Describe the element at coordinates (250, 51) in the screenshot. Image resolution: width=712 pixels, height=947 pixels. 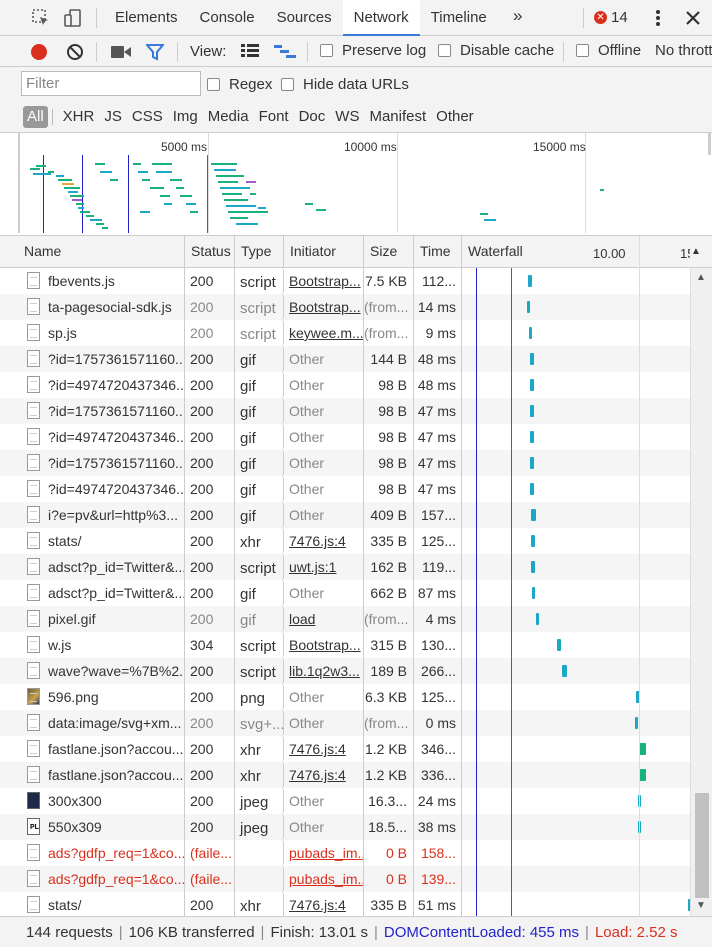
I see `large-rows-button` at that location.